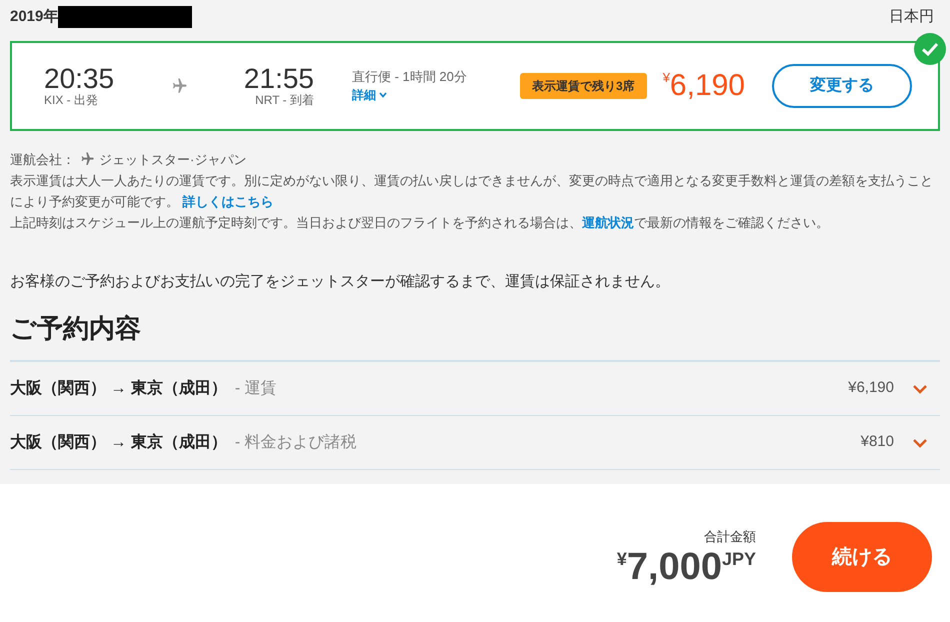  Describe the element at coordinates (930, 48) in the screenshot. I see `check-icon` at that location.